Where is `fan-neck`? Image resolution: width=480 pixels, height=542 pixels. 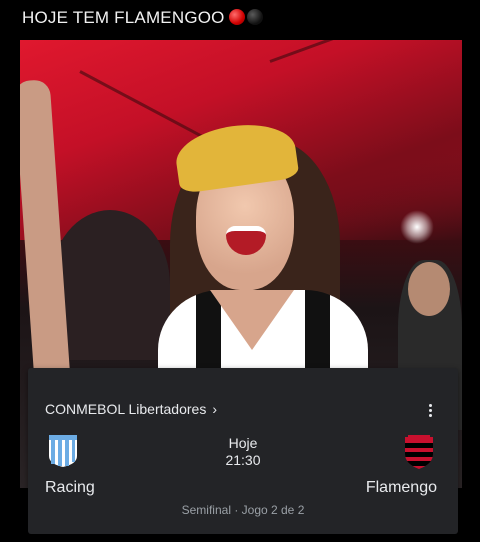
fan-neck is located at coordinates (252, 320).